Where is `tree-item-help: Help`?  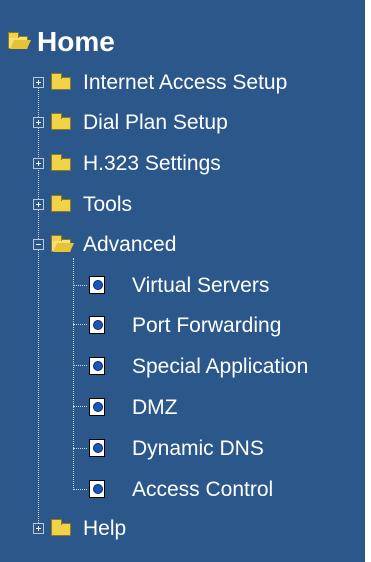 tree-item-help: Help is located at coordinates (100, 528).